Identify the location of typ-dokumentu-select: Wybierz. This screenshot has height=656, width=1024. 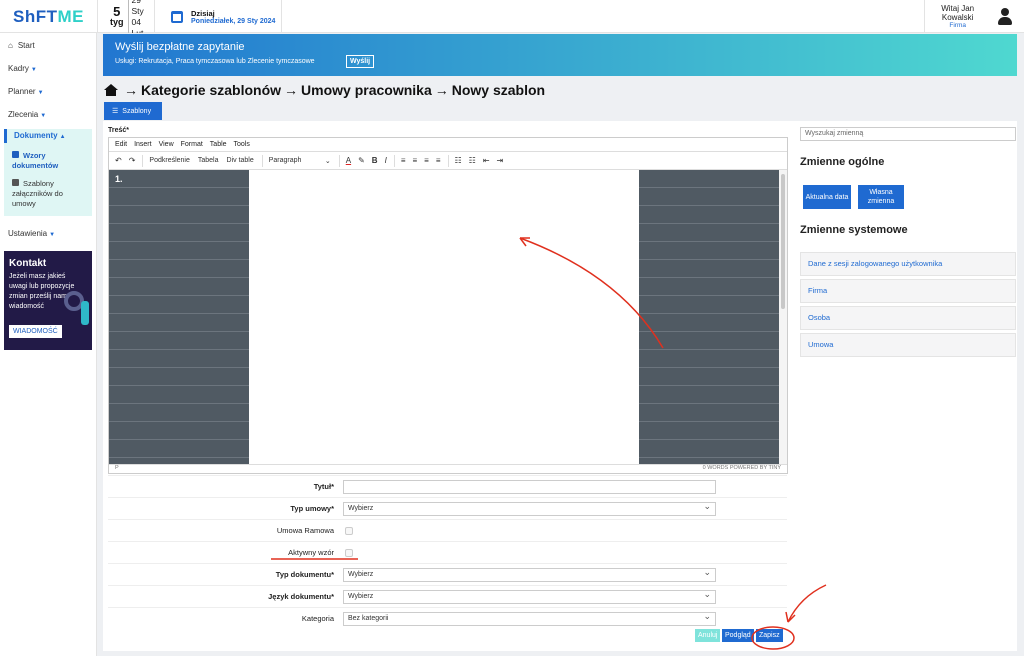
(529, 574).